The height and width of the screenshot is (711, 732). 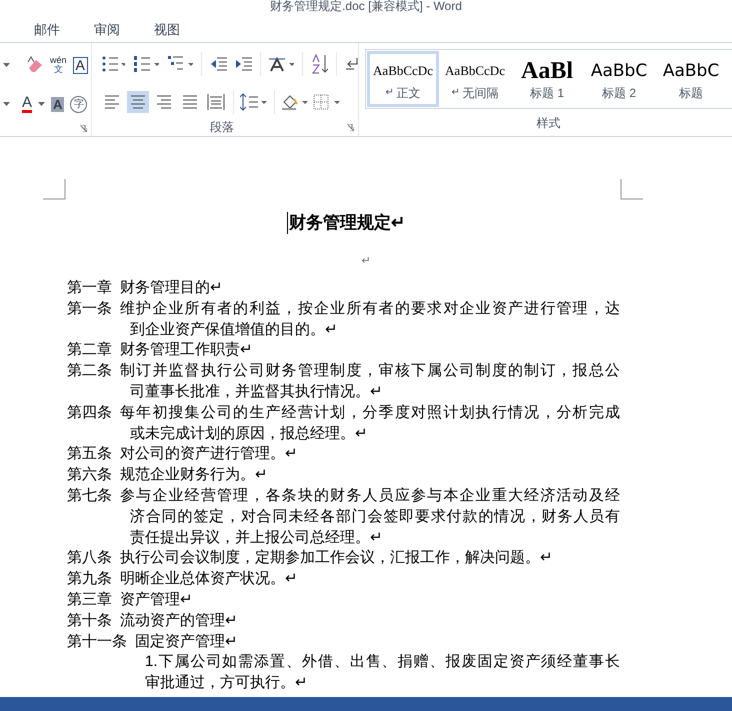 I want to click on clause-label: 第六条, so click(x=89, y=475).